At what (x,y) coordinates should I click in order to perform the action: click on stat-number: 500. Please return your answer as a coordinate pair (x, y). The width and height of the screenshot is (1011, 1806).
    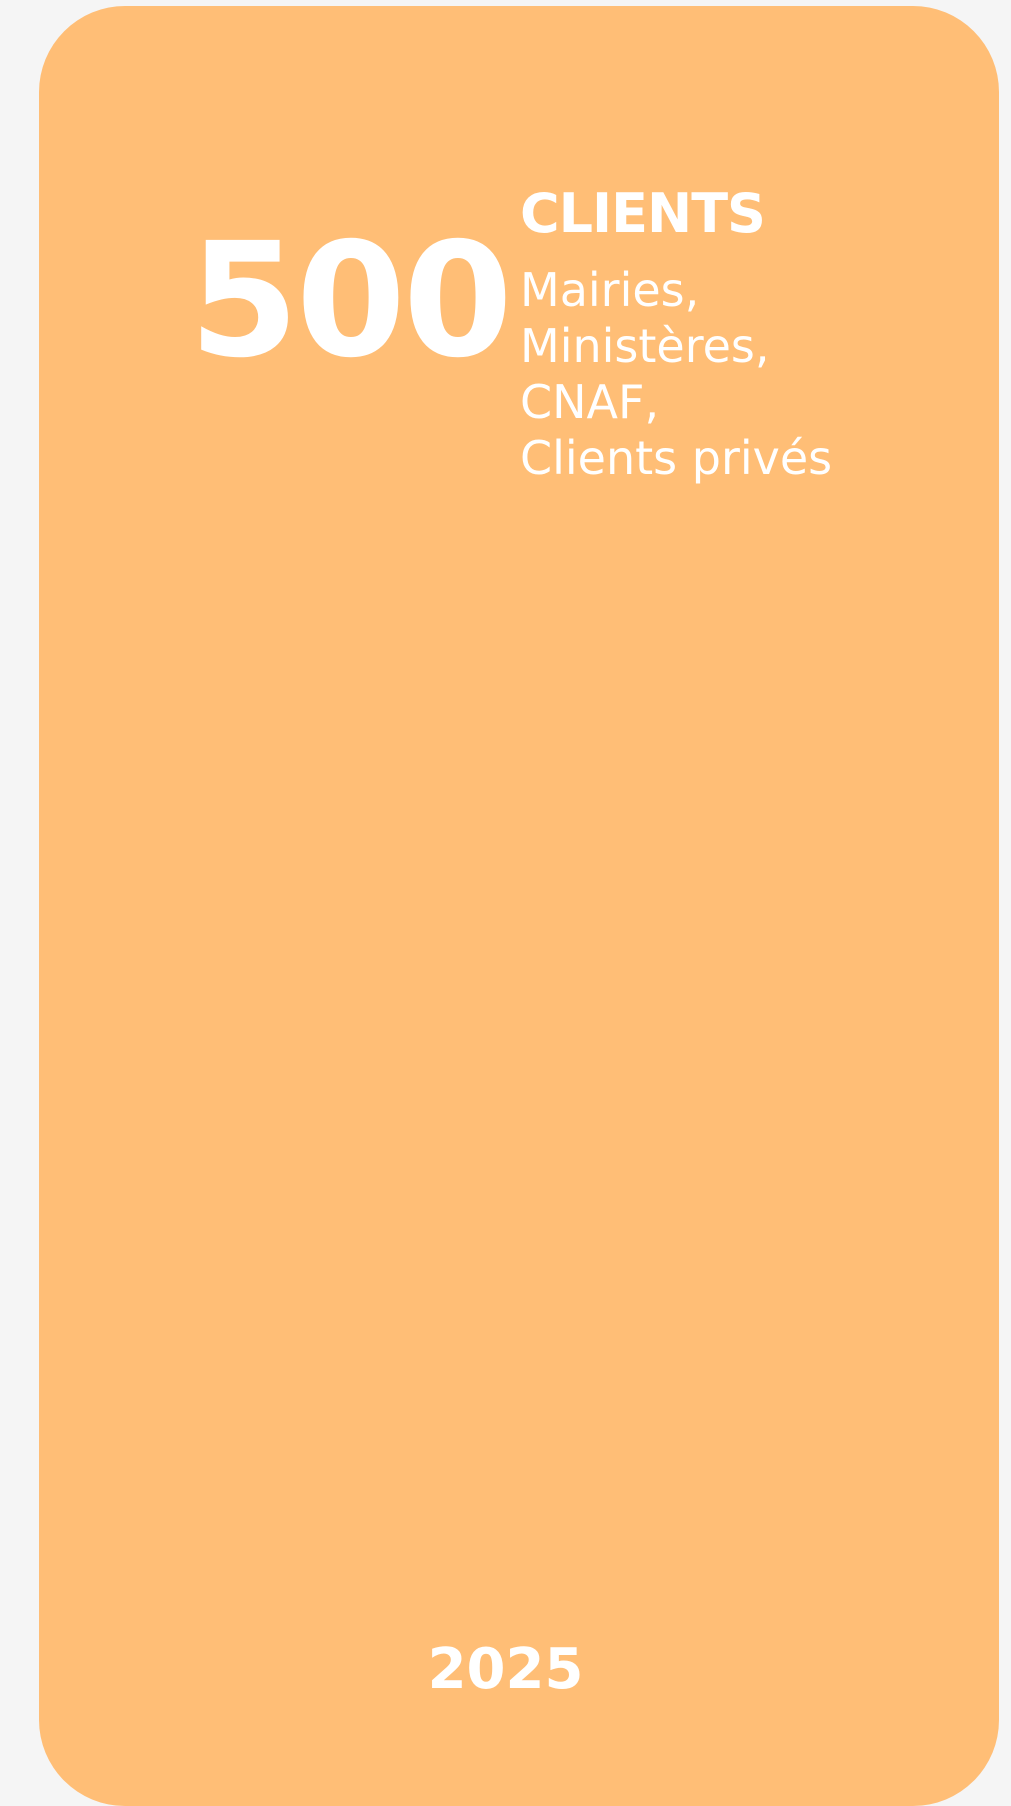
    Looking at the image, I should click on (351, 301).